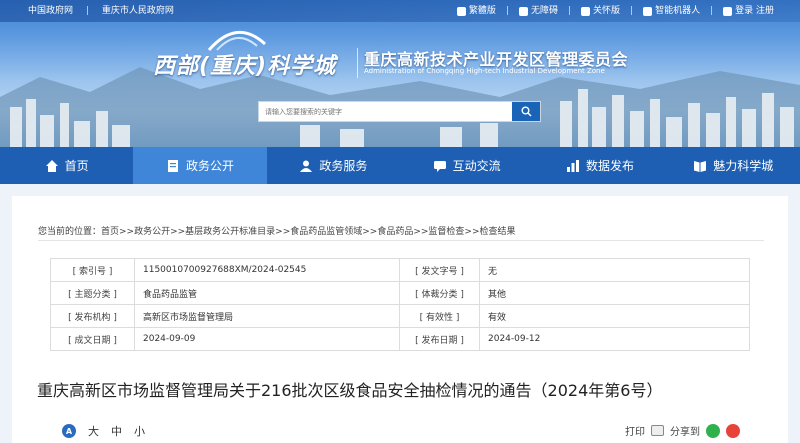  Describe the element at coordinates (92, 293) in the screenshot. I see `topic-label: [ 主题分类 ]` at that location.